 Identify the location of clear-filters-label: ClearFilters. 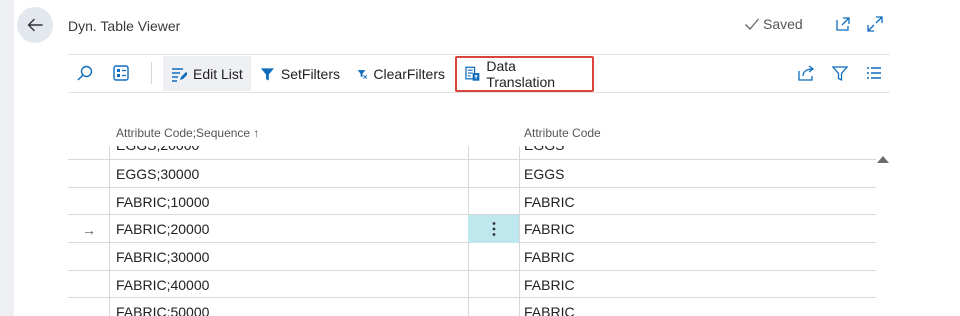
(409, 73).